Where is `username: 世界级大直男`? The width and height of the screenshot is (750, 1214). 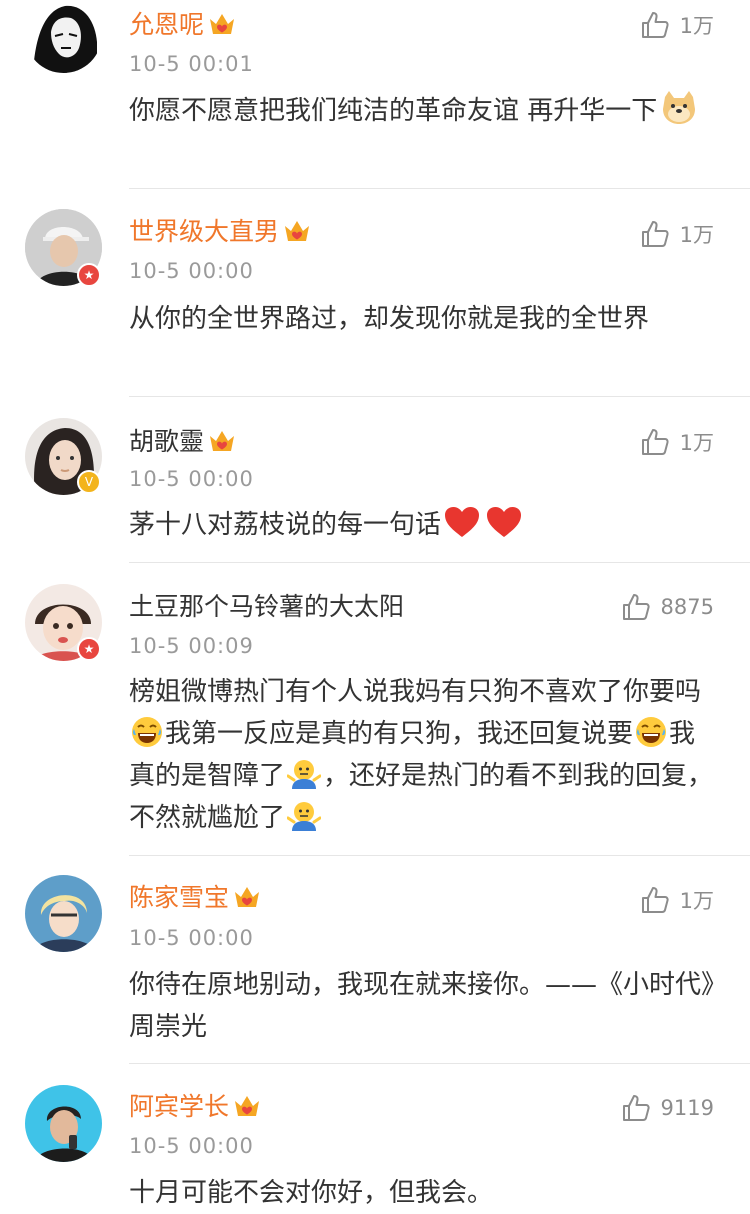
username: 世界级大直男 is located at coordinates (220, 232).